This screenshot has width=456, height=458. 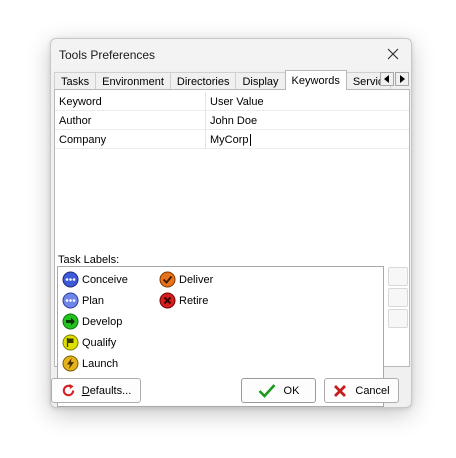 I want to click on task-labels-column-1: Conceive Plan Develop Qualify Launch, so click(x=95, y=321).